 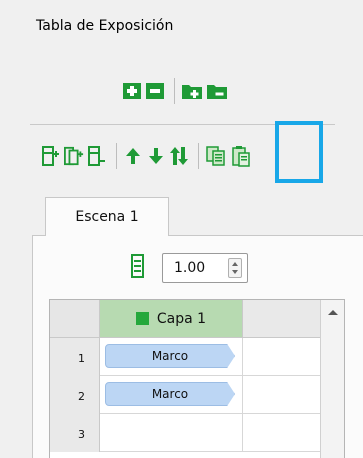 What do you see at coordinates (75, 395) in the screenshot?
I see `row-number: 2` at bounding box center [75, 395].